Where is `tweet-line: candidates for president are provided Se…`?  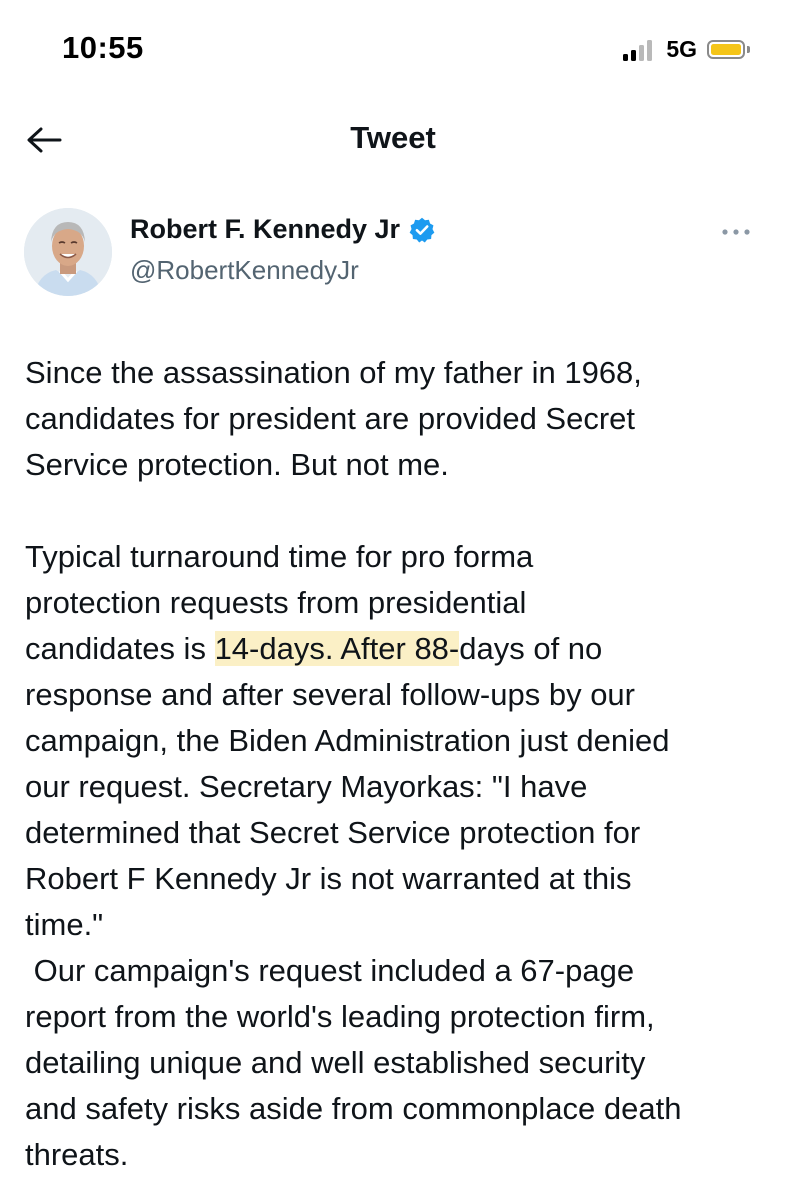
tweet-line: candidates for president are provided Se… is located at coordinates (330, 418).